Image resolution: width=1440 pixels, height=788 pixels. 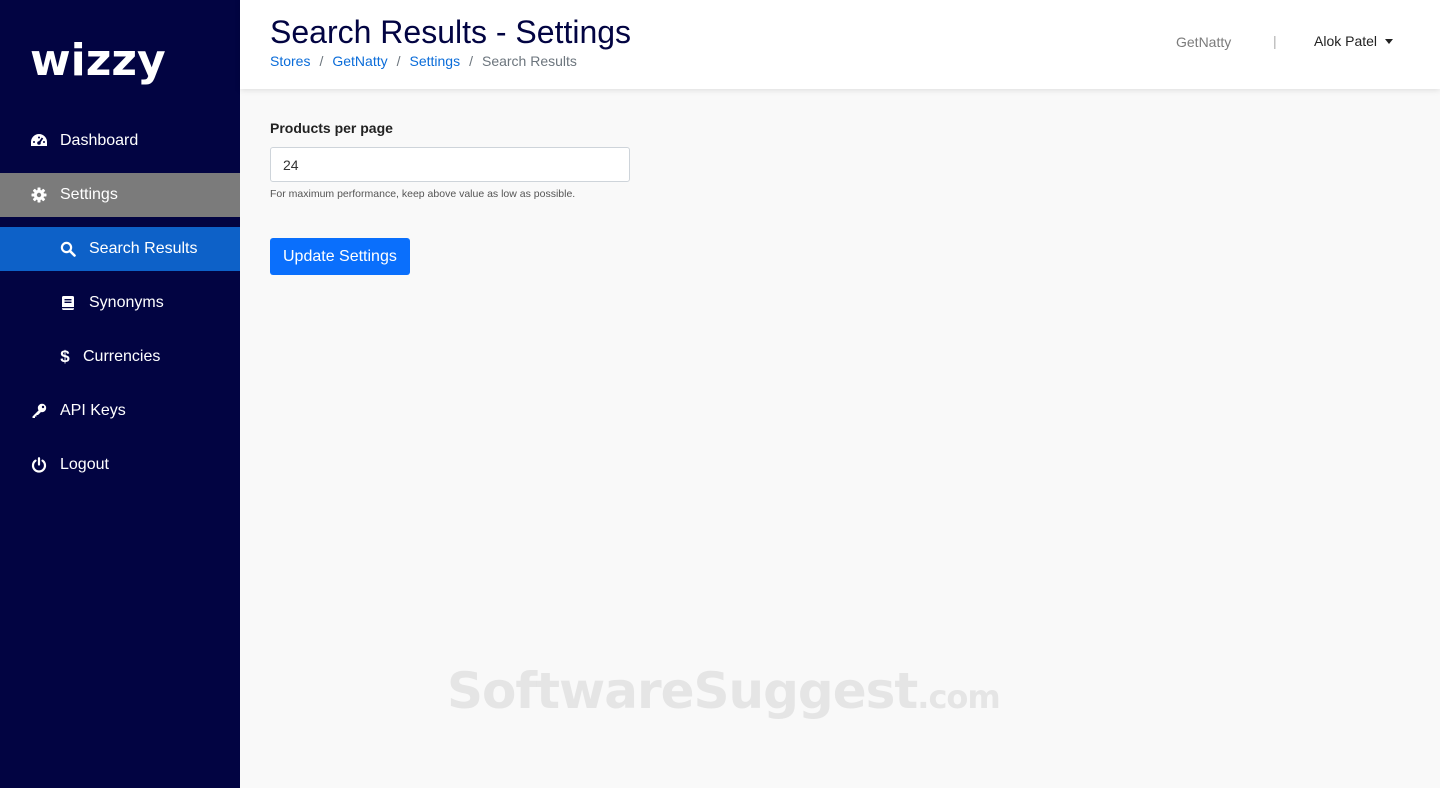 What do you see at coordinates (65, 356) in the screenshot?
I see `dollar-icon: $` at bounding box center [65, 356].